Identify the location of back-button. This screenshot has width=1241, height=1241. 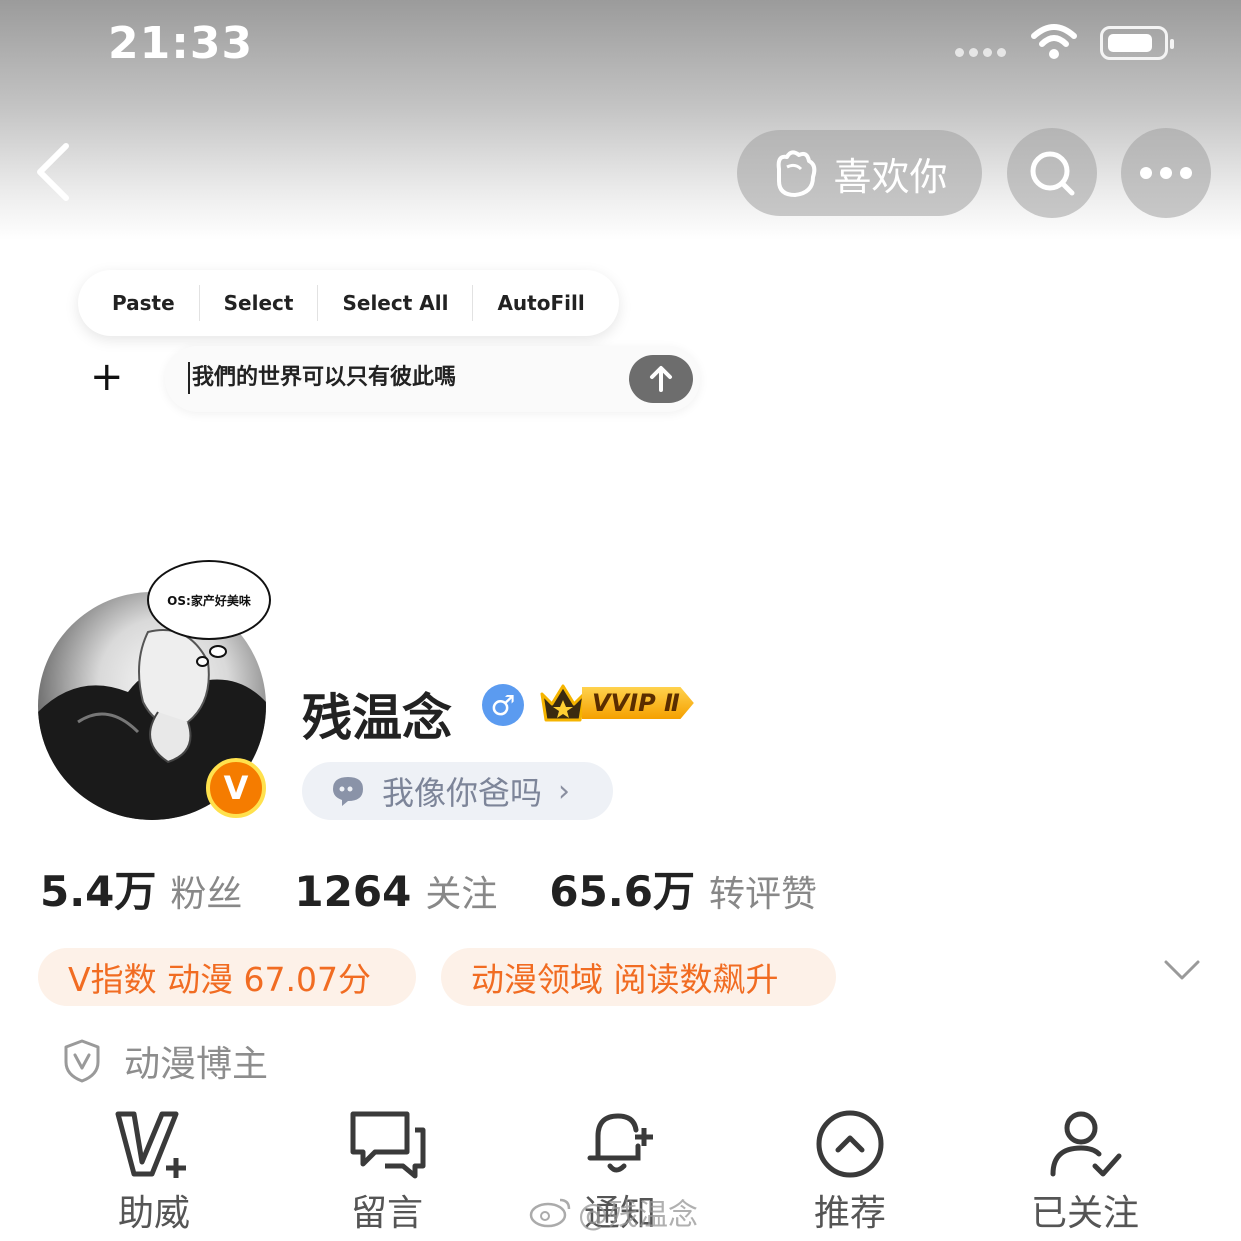
(53, 174).